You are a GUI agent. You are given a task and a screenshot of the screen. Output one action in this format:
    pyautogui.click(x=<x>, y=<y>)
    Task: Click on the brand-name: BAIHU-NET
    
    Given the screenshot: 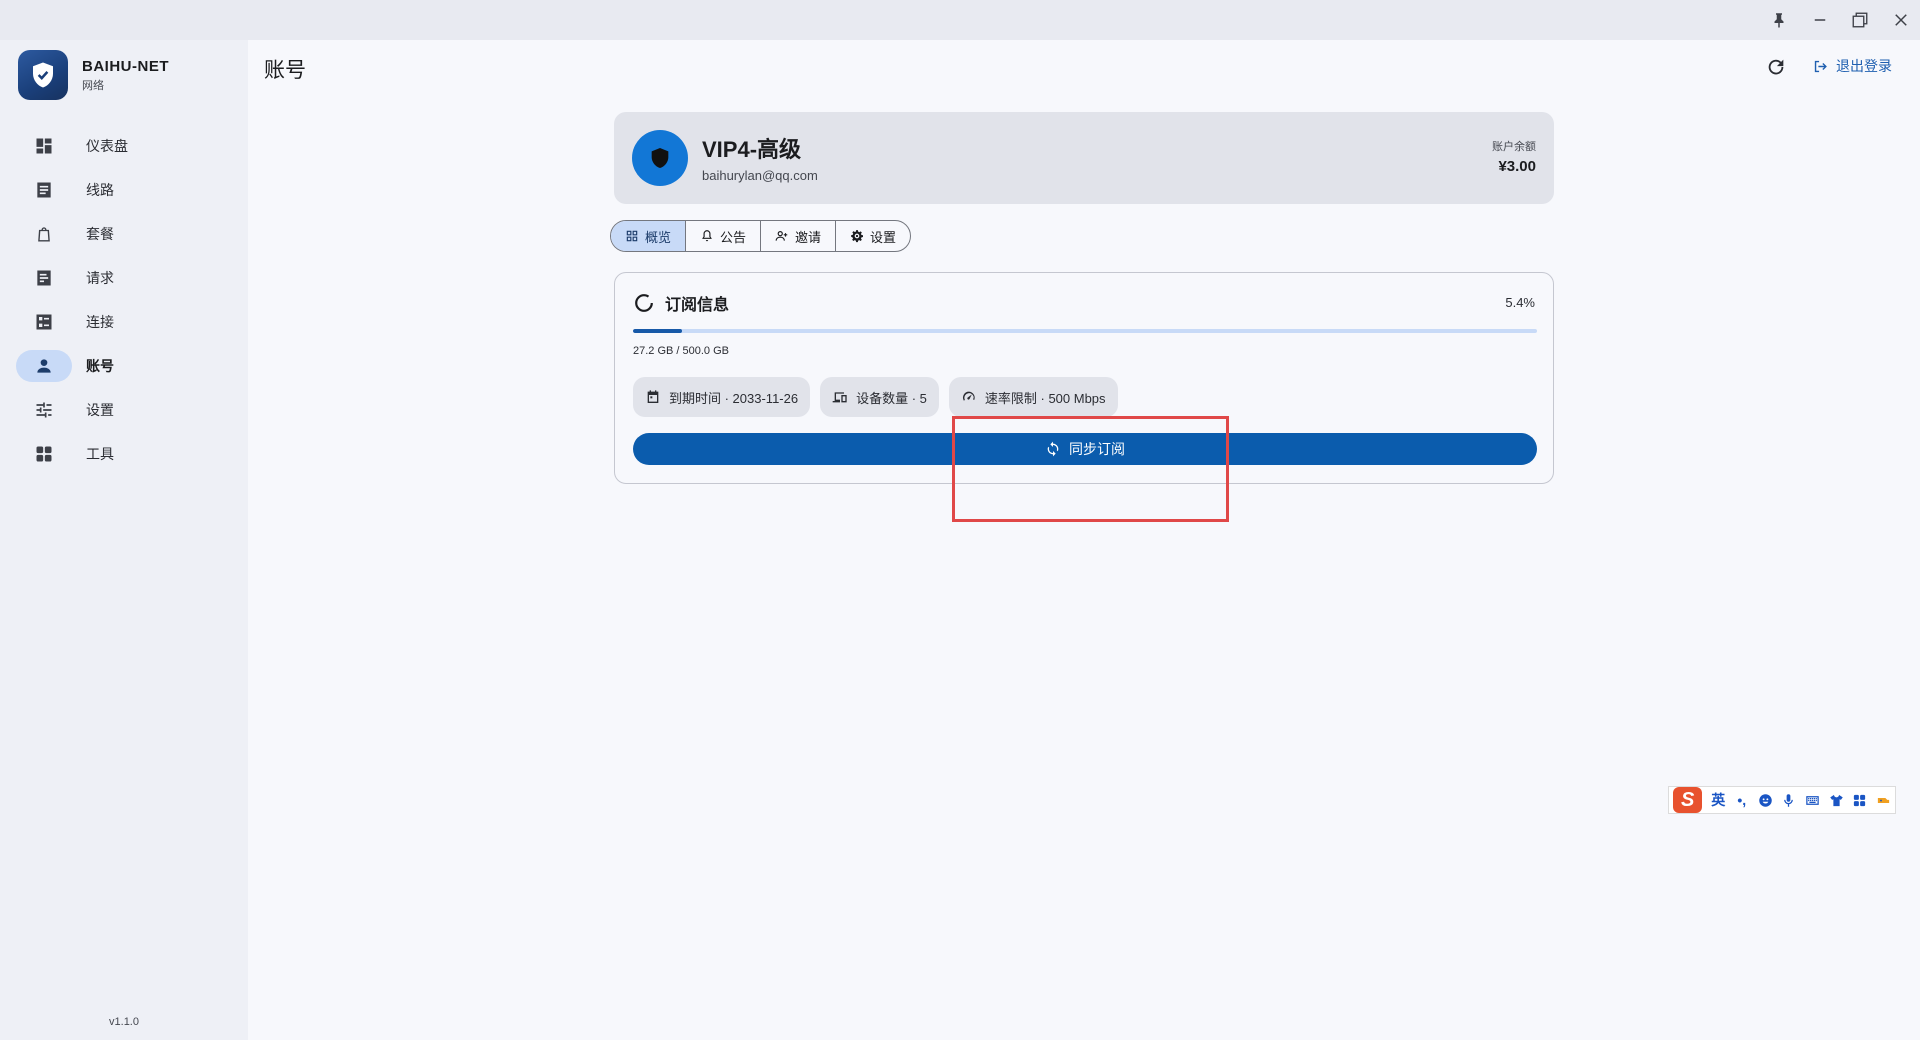 What is the action you would take?
    pyautogui.click(x=125, y=66)
    